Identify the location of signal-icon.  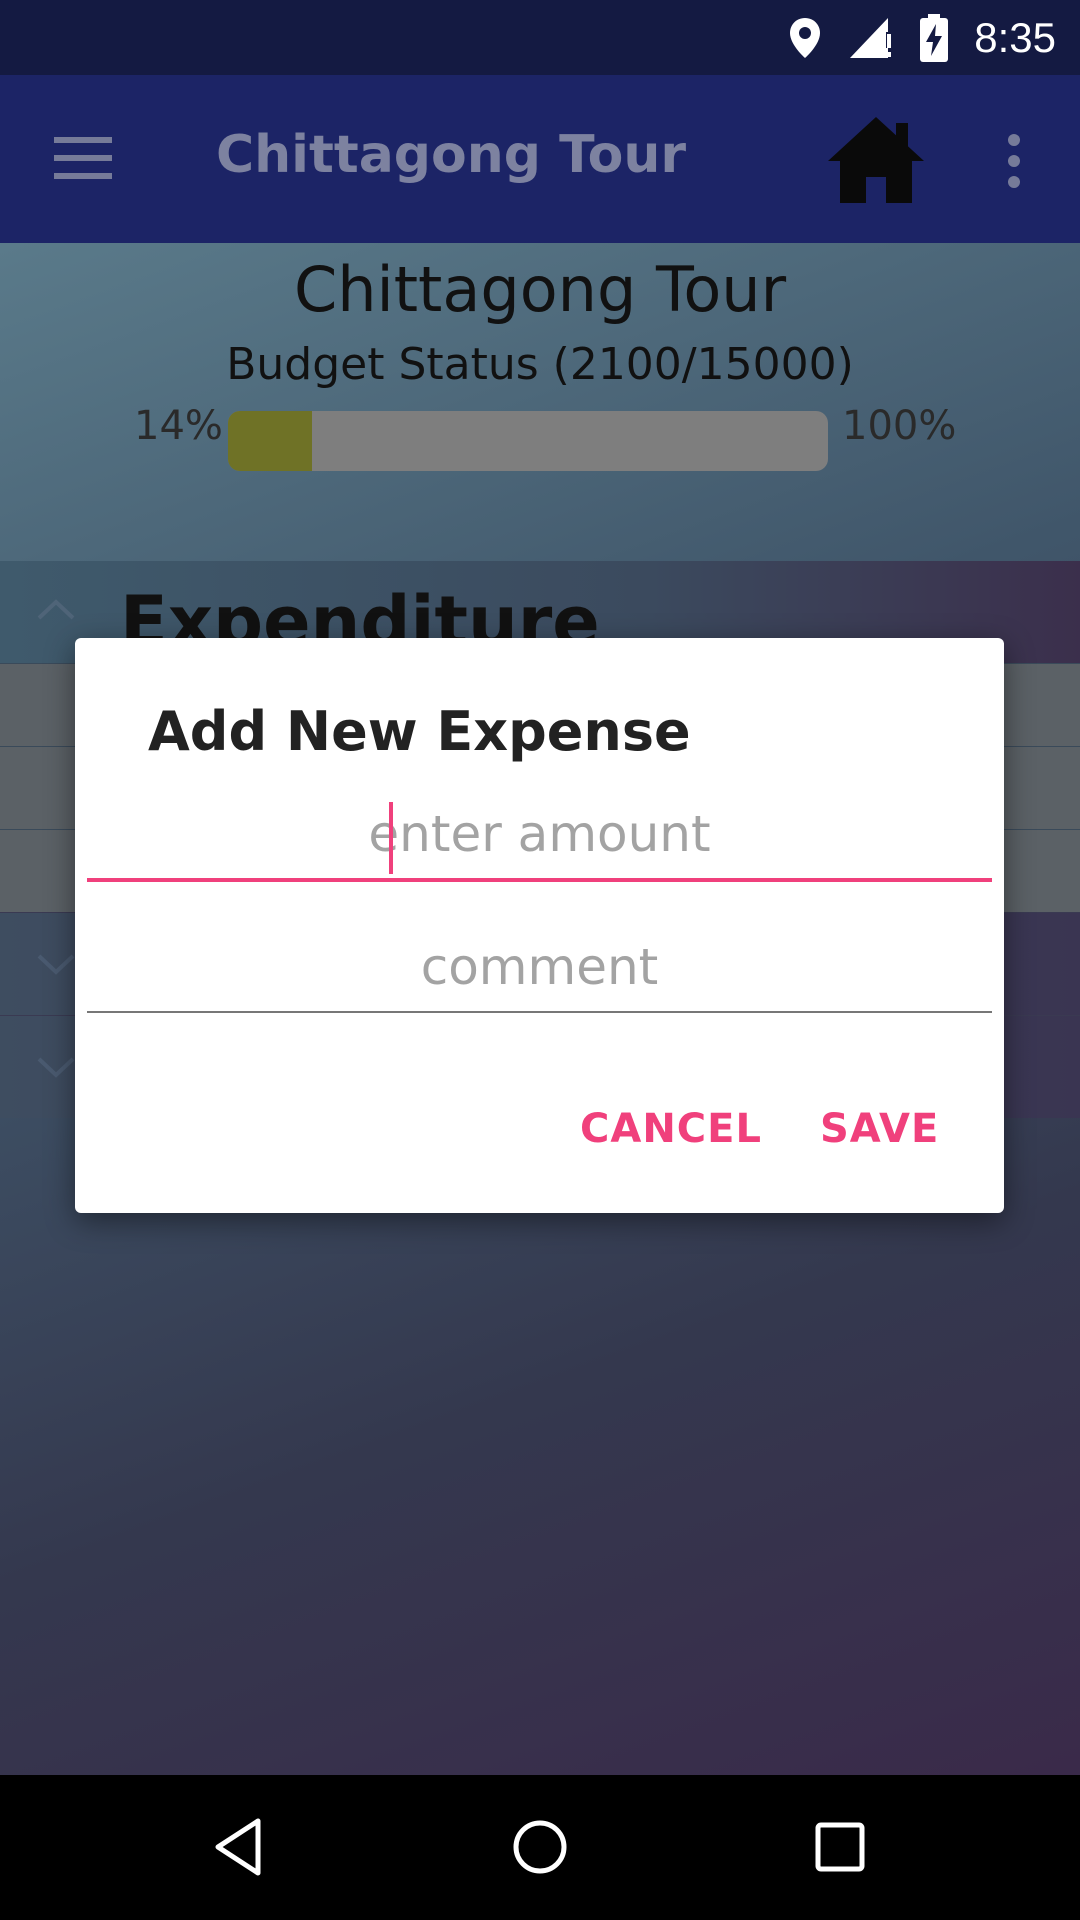
(871, 37).